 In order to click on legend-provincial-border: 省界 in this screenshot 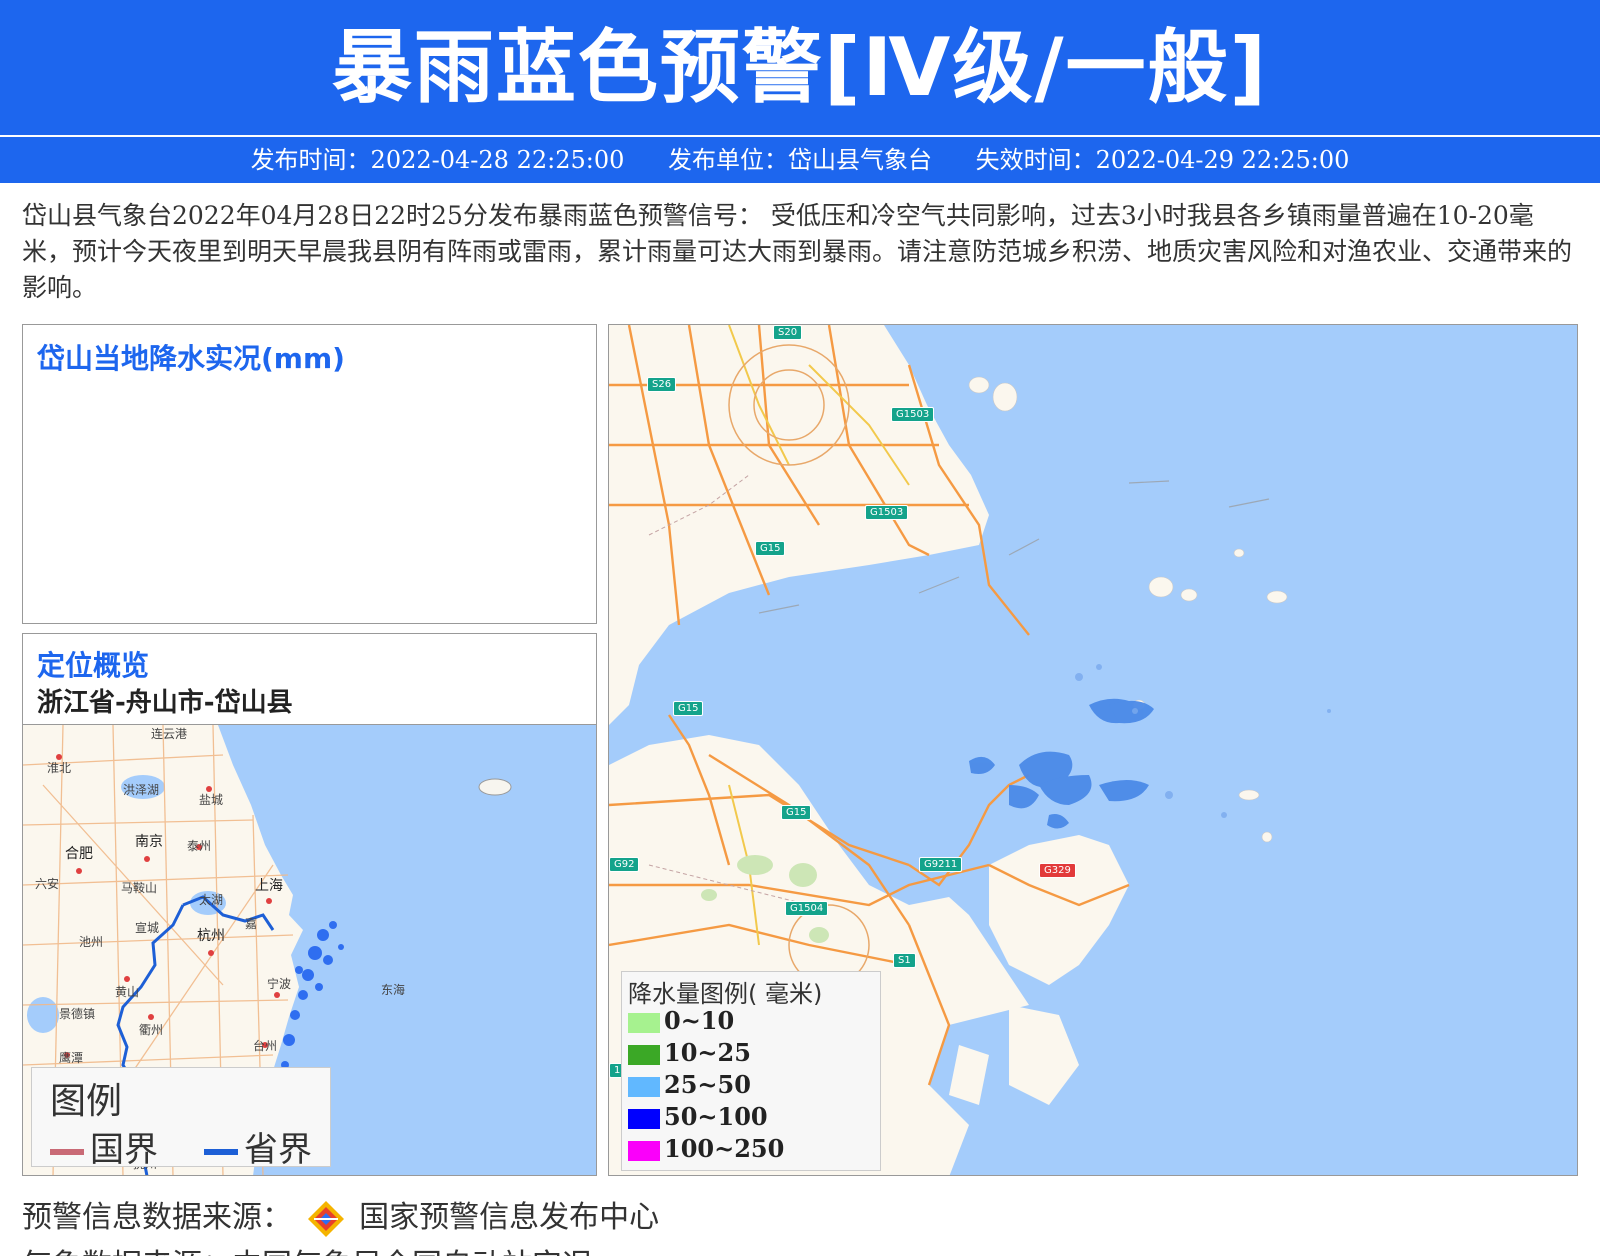, I will do `click(258, 1146)`.